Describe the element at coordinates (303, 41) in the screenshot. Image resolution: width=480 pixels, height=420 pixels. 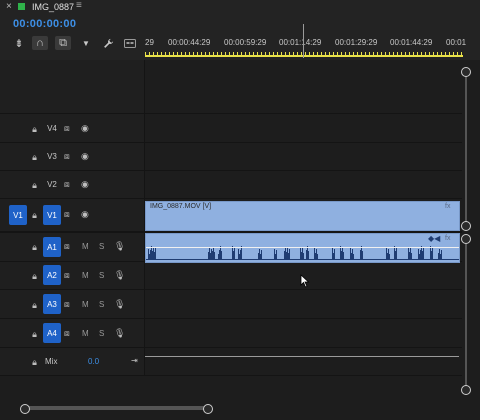
I see `playhead` at that location.